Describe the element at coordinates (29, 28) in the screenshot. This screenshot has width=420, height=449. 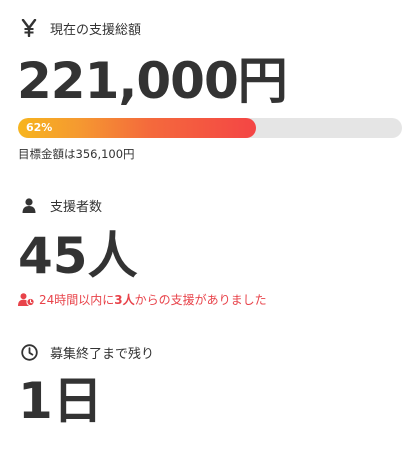
I see `yen-icon` at that location.